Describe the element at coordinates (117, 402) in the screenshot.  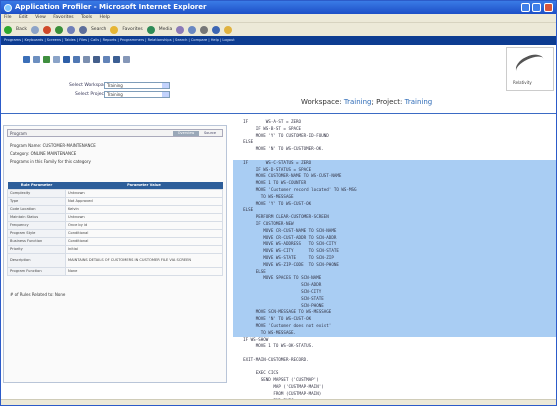
I see `status-bar` at that location.